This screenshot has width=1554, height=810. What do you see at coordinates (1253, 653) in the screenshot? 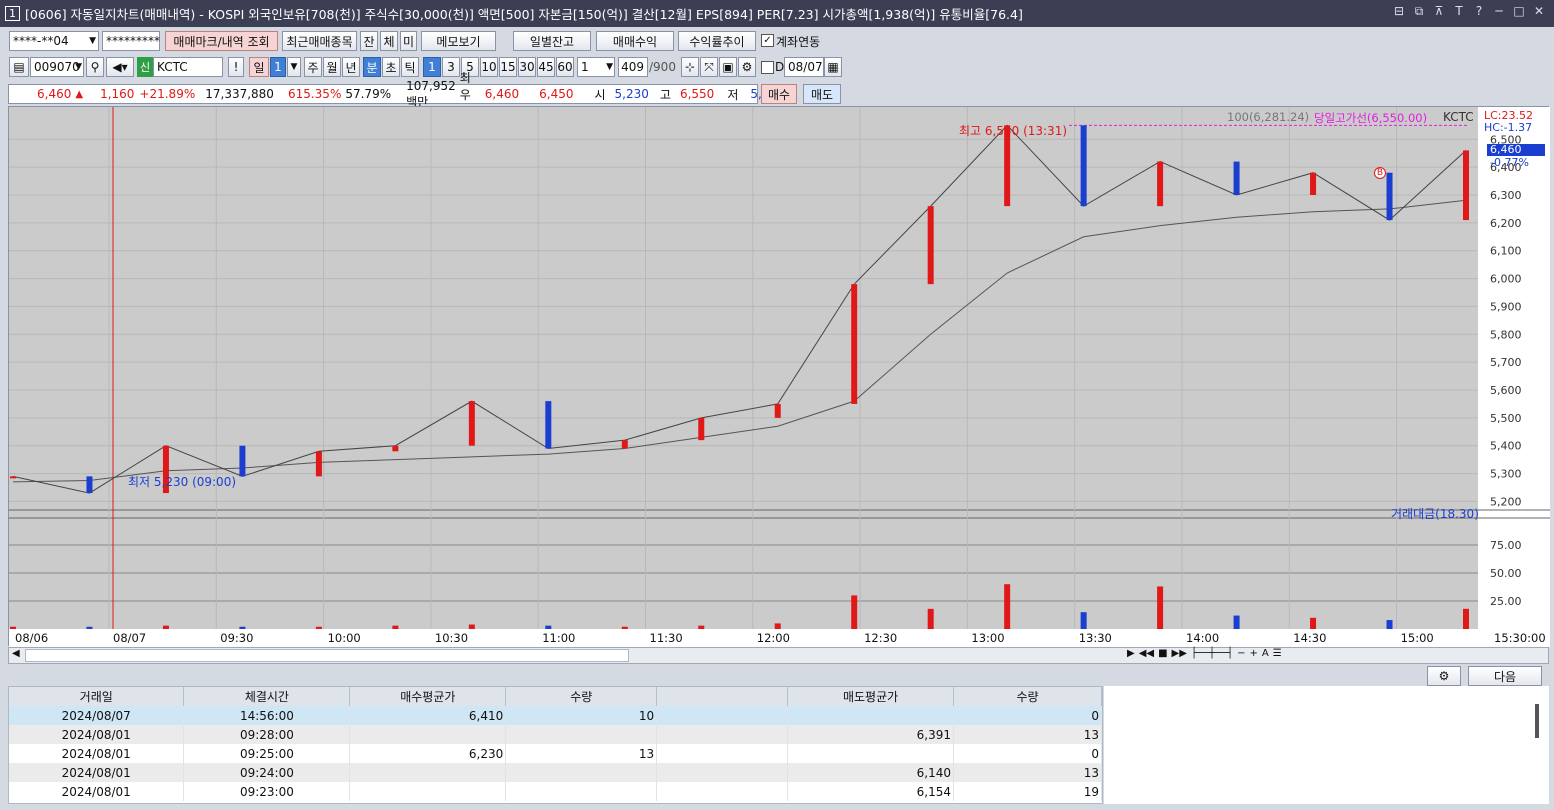
I see `zoom-in-icon: +` at bounding box center [1253, 653].